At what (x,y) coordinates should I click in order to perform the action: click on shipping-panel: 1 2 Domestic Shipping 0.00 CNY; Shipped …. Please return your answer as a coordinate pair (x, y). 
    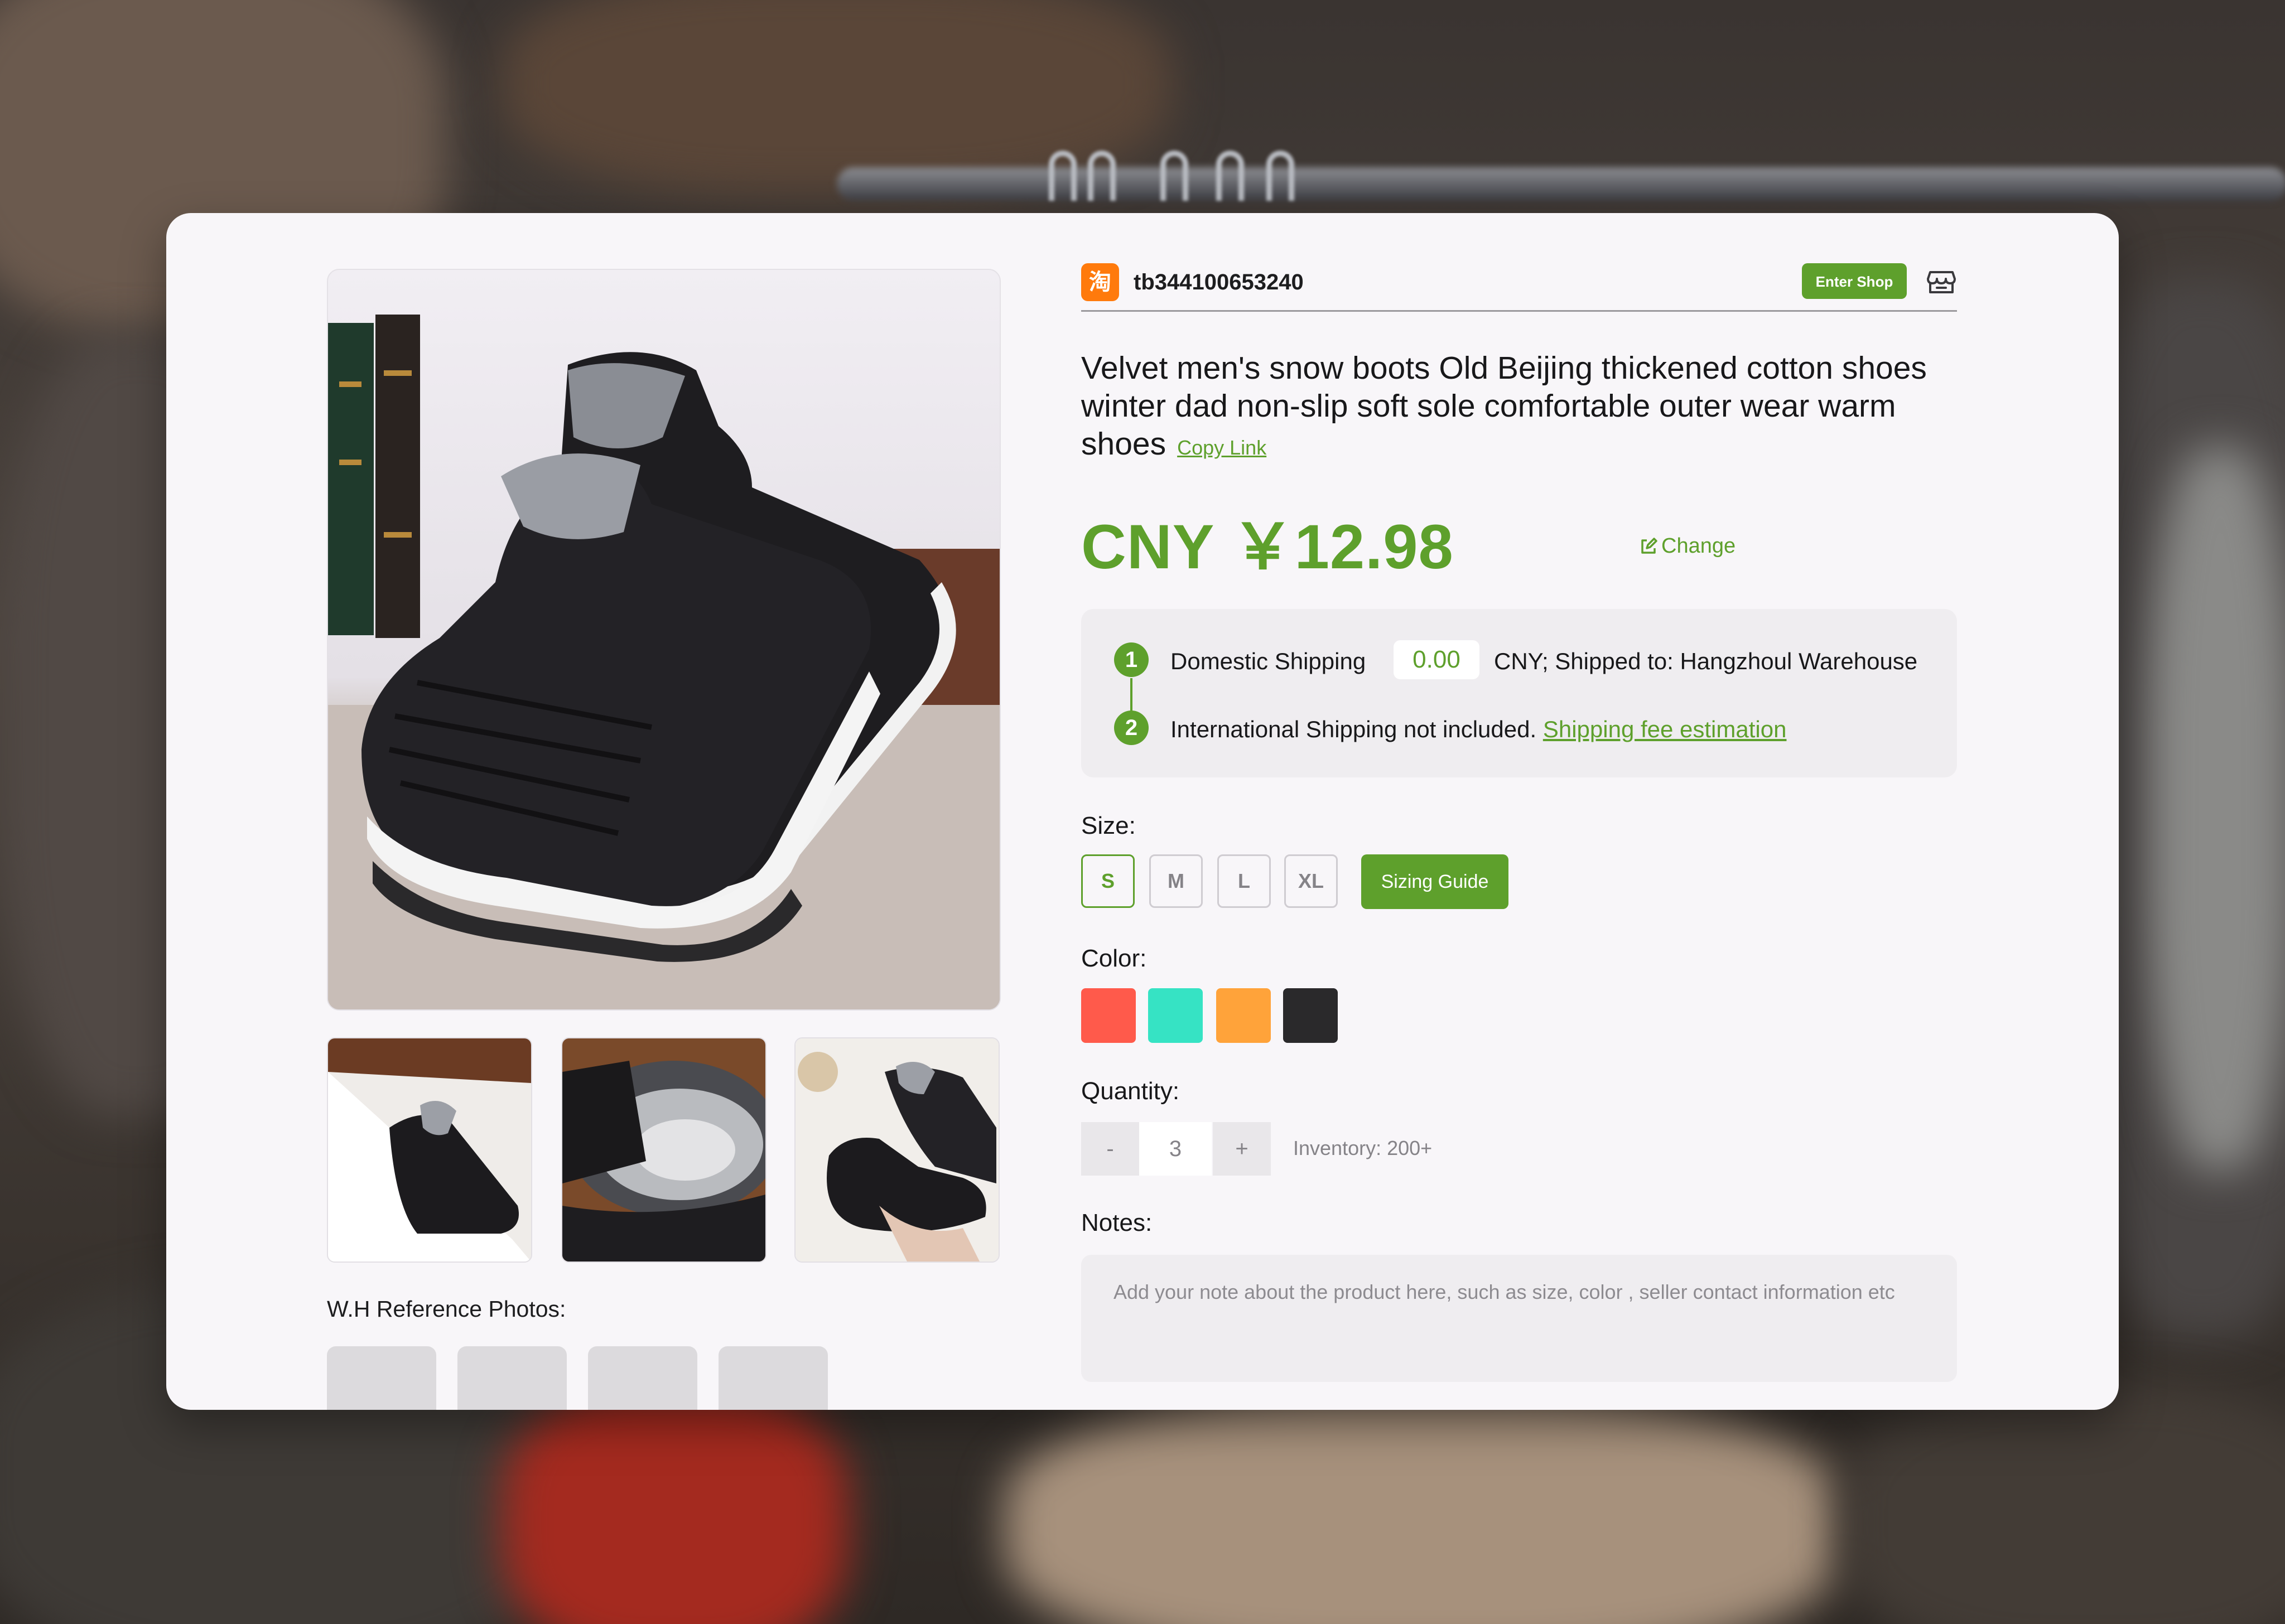
    Looking at the image, I should click on (1519, 693).